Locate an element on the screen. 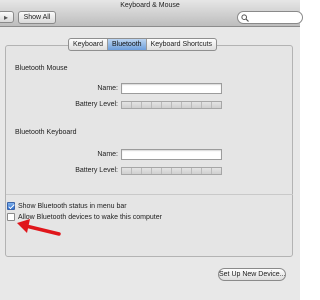 The height and width of the screenshot is (300, 320). show-status-checkbox is located at coordinates (11, 206).